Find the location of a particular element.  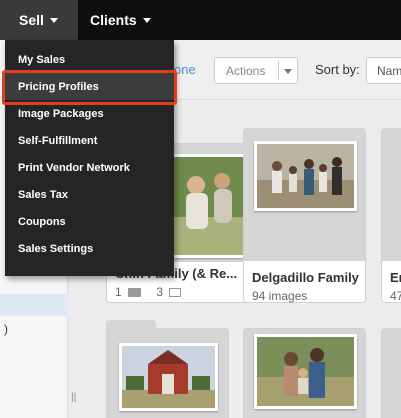

folder-count: 1 is located at coordinates (118, 292).